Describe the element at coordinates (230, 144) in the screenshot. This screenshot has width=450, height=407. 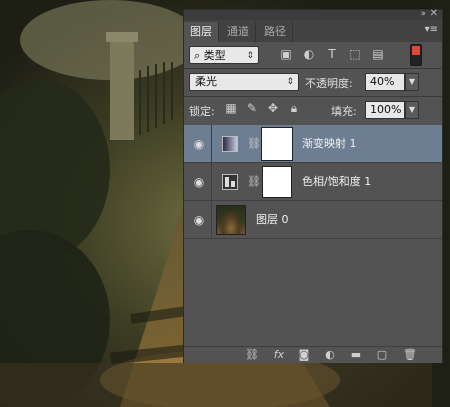
I see `gradient-map-icon` at that location.